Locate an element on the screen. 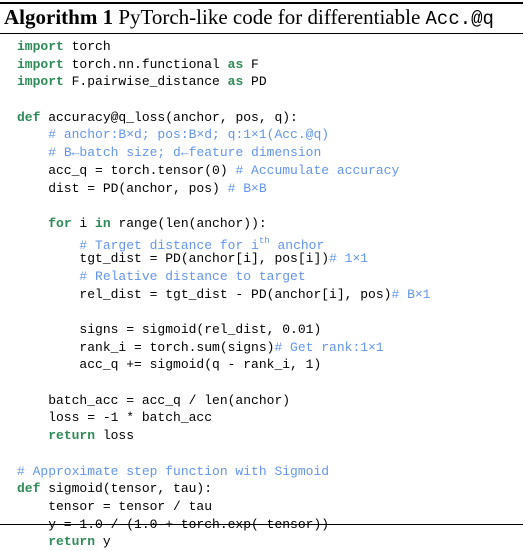 The width and height of the screenshot is (525, 551). code-line: # Approximate step function with Sigmoid is located at coordinates (223, 472).